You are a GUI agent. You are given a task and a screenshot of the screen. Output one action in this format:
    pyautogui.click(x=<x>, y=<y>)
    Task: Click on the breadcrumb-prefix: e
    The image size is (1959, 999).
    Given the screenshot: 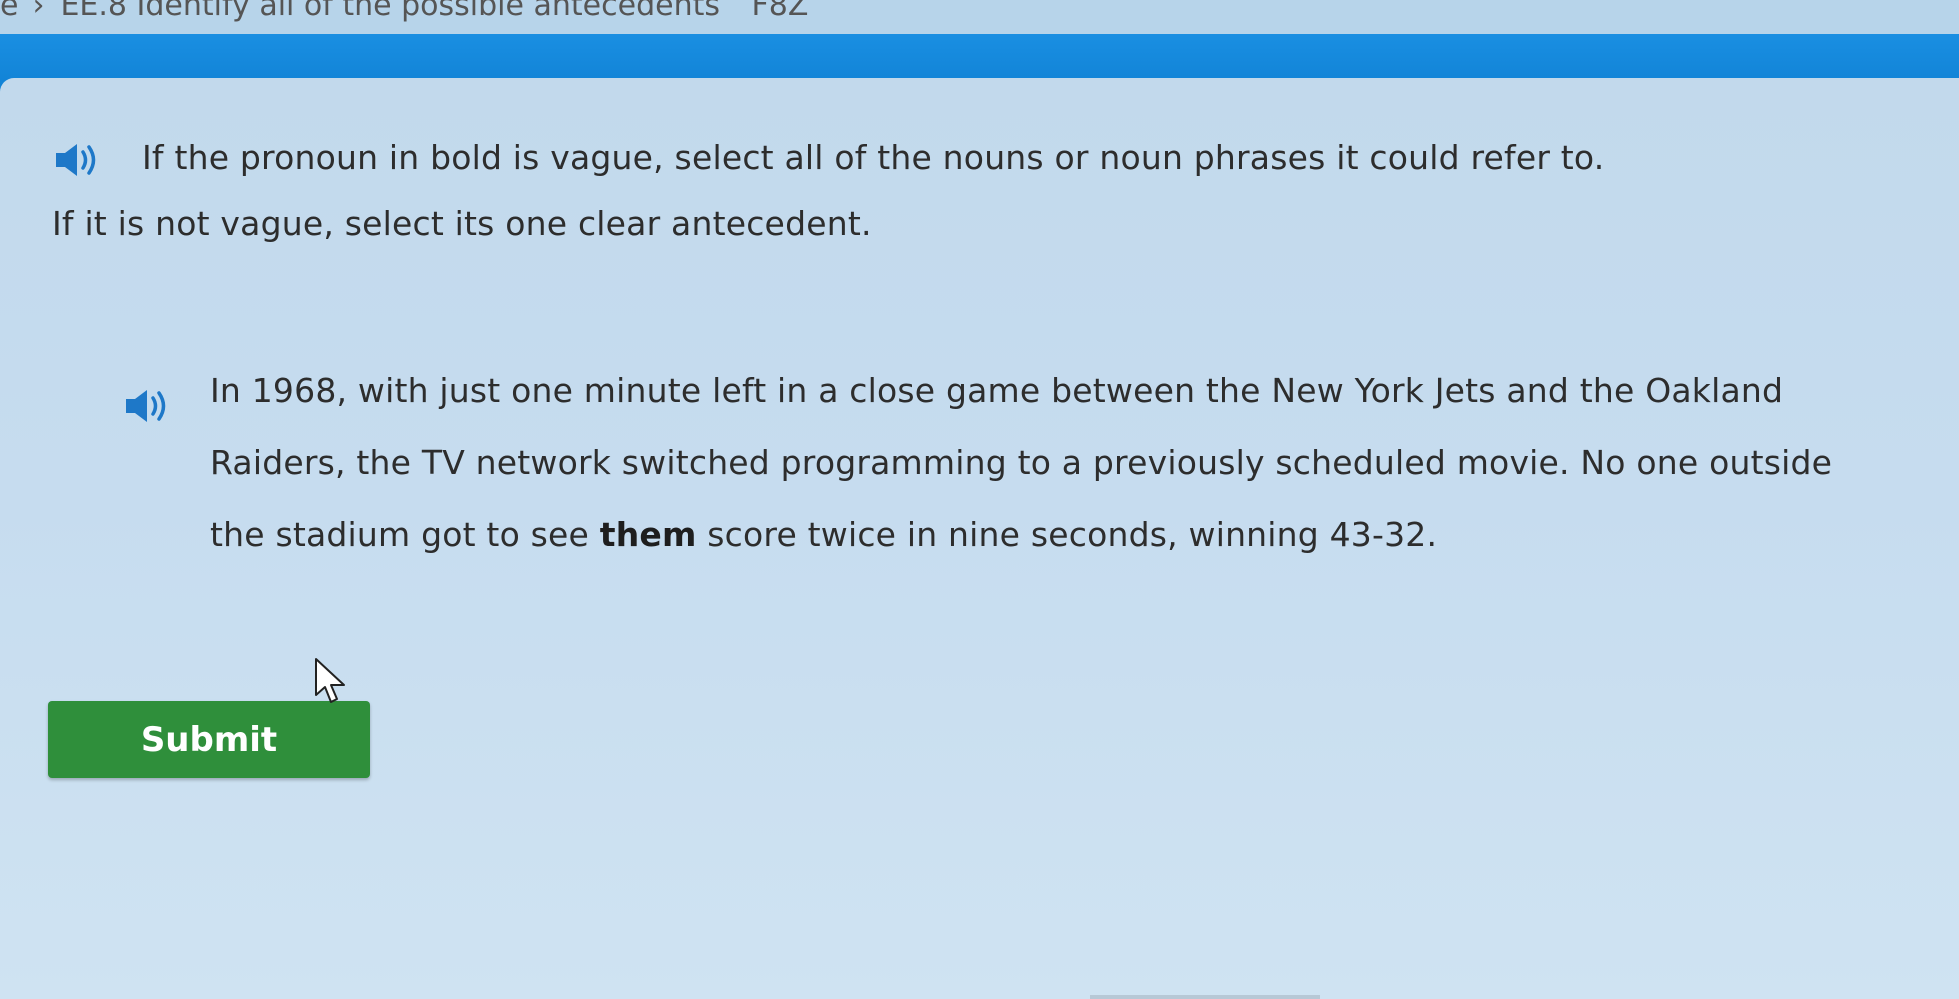 What is the action you would take?
    pyautogui.click(x=9, y=11)
    